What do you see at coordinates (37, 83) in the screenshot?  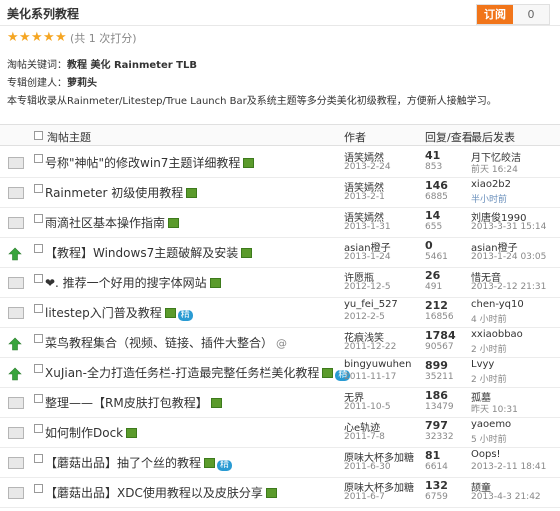 I see `creator-label: 专辑创建人：` at bounding box center [37, 83].